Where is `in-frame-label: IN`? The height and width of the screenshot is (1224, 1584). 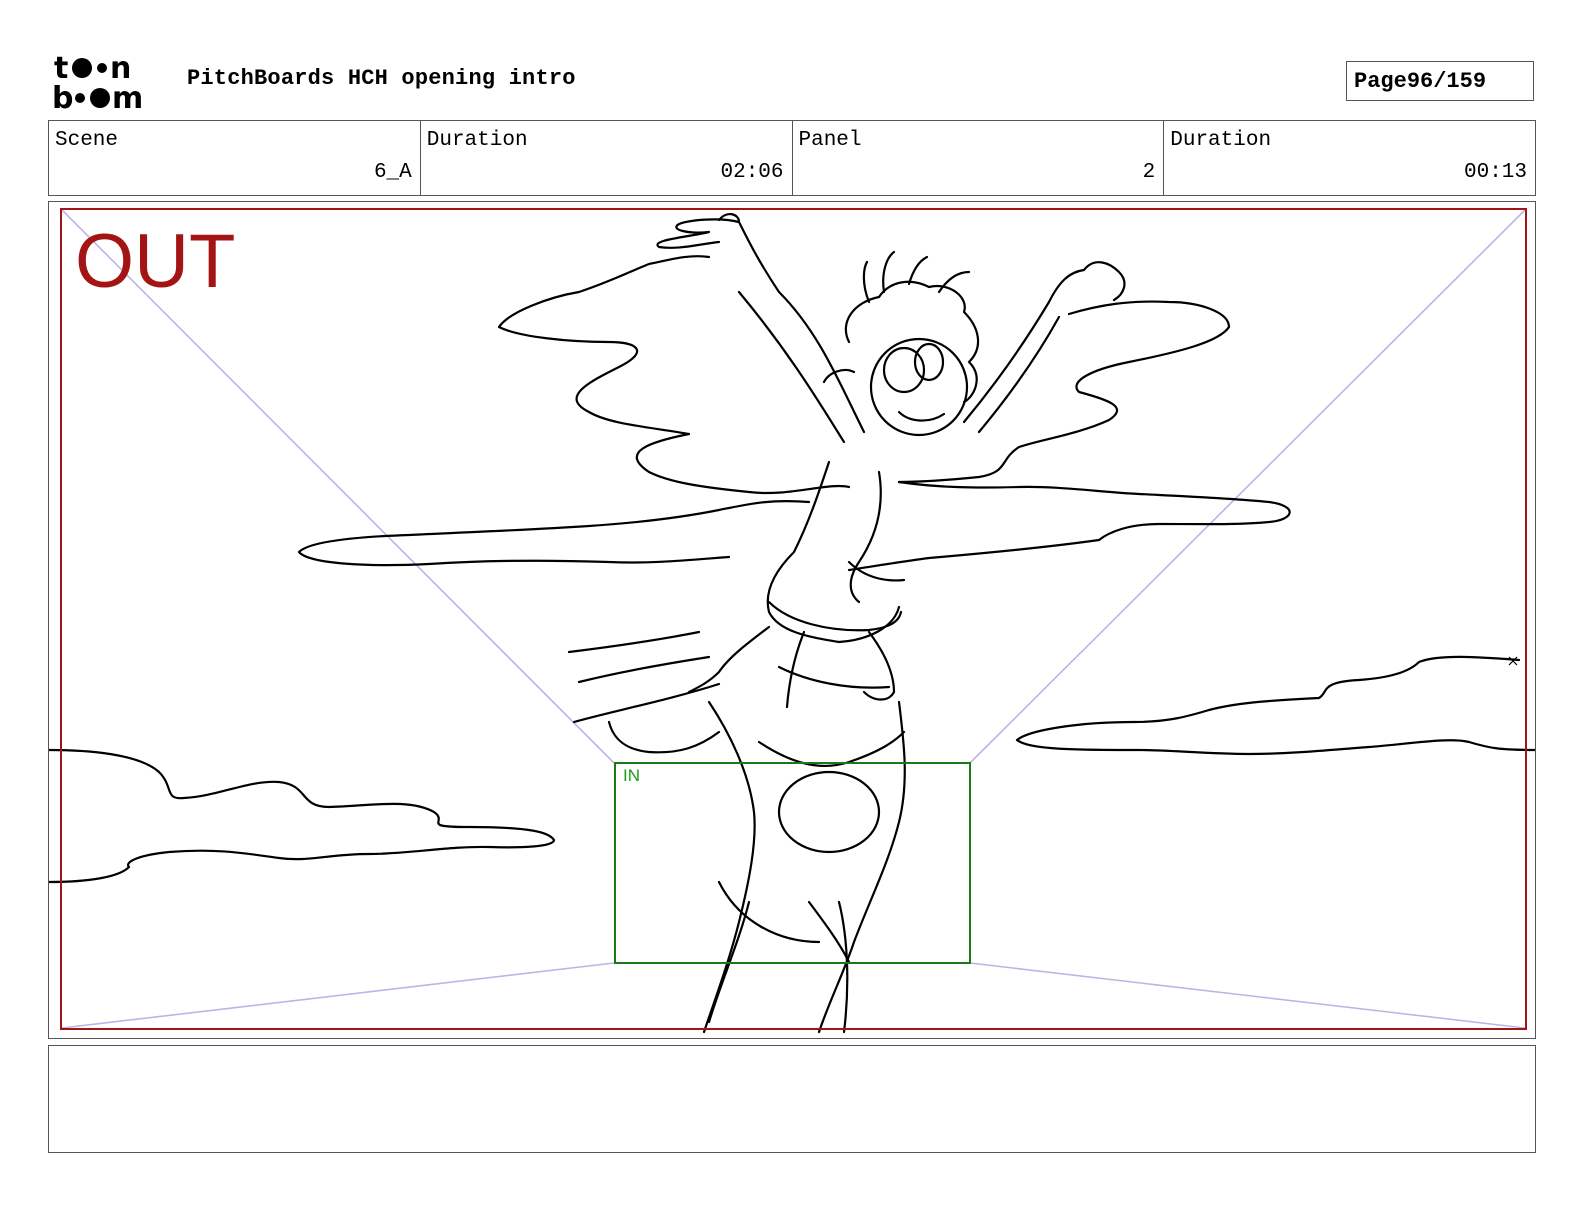
in-frame-label: IN is located at coordinates (631, 775).